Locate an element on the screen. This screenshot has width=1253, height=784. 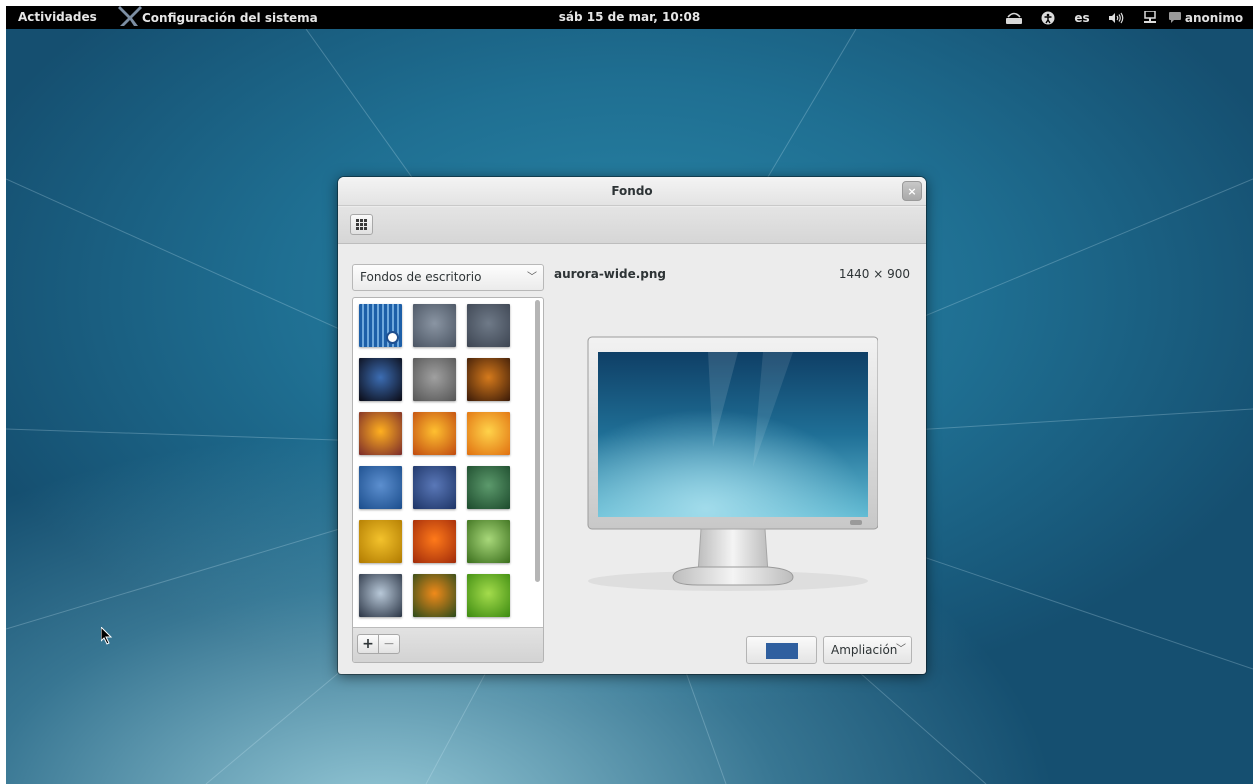
window-title: Fondo is located at coordinates (632, 191).